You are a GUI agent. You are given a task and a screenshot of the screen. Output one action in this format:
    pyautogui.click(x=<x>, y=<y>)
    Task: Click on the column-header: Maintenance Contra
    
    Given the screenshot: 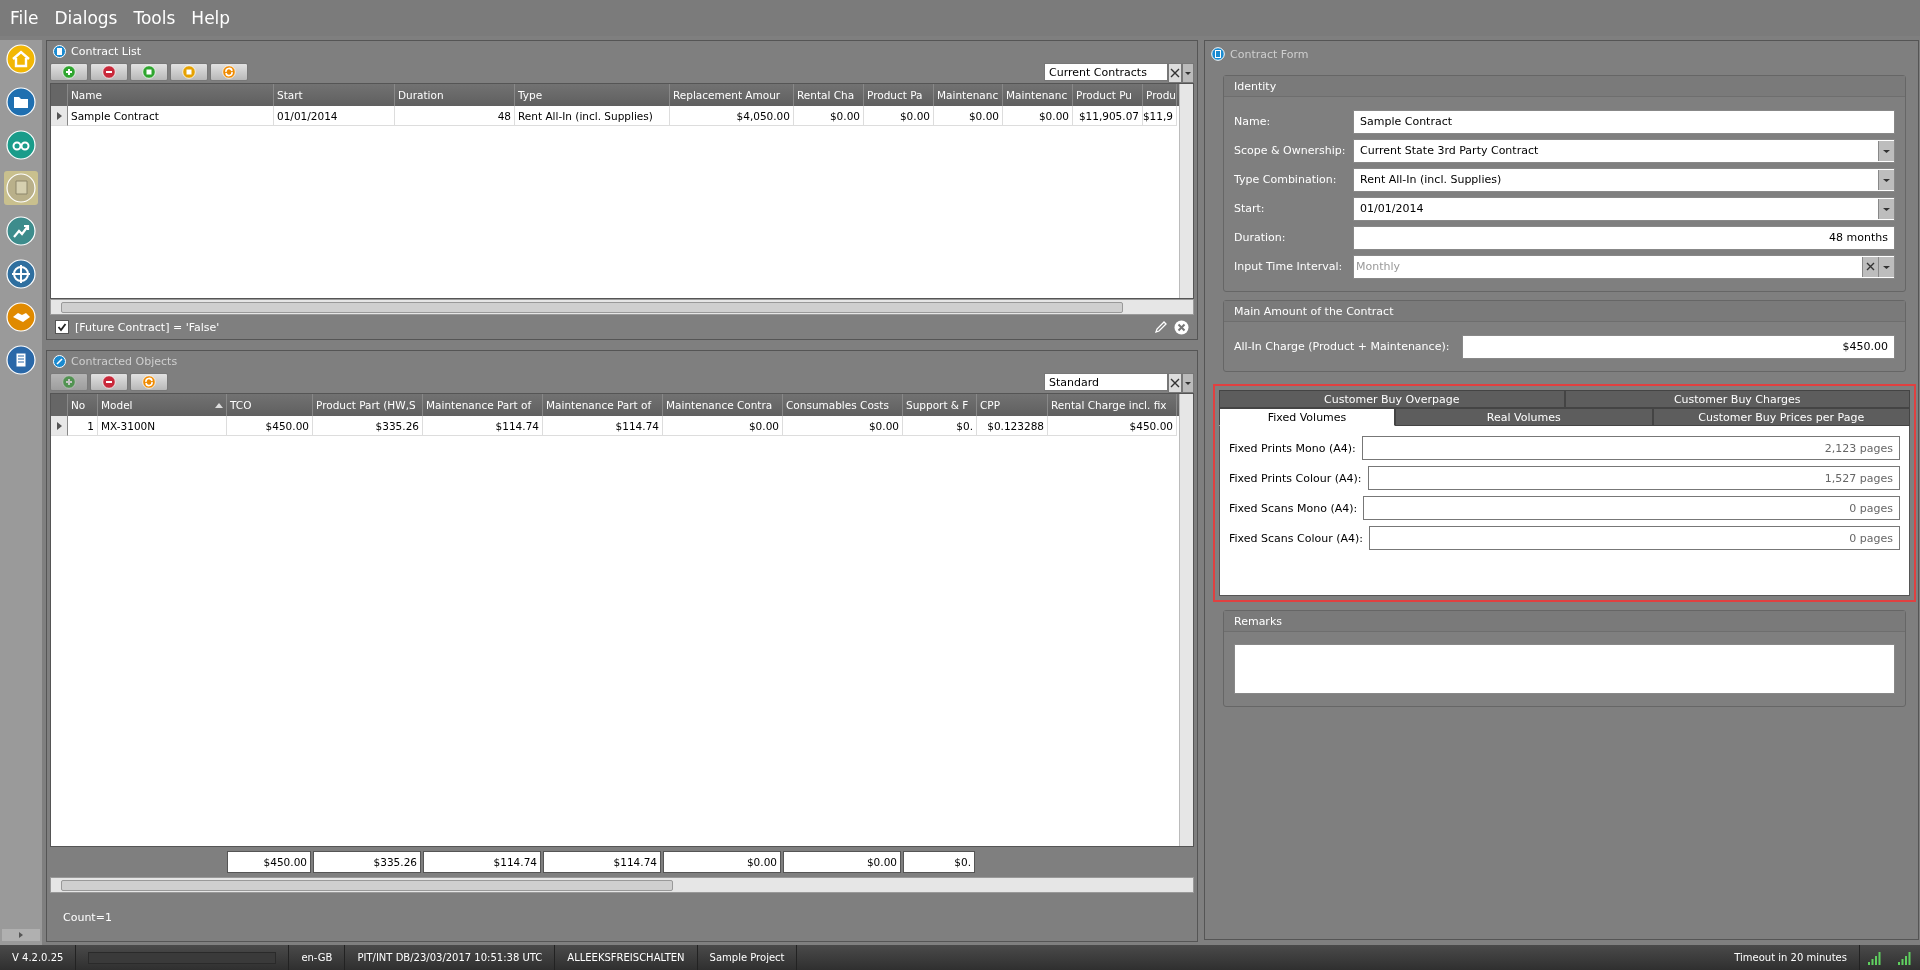 What is the action you would take?
    pyautogui.click(x=723, y=405)
    